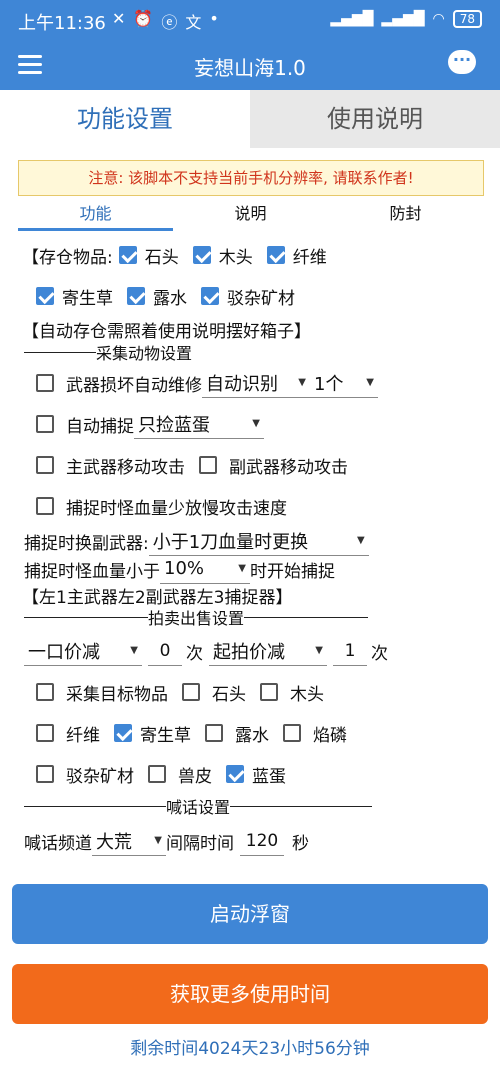 This screenshot has height=1083, width=500. What do you see at coordinates (45, 506) in the screenshot?
I see `slow-attack-checkbox` at bounding box center [45, 506].